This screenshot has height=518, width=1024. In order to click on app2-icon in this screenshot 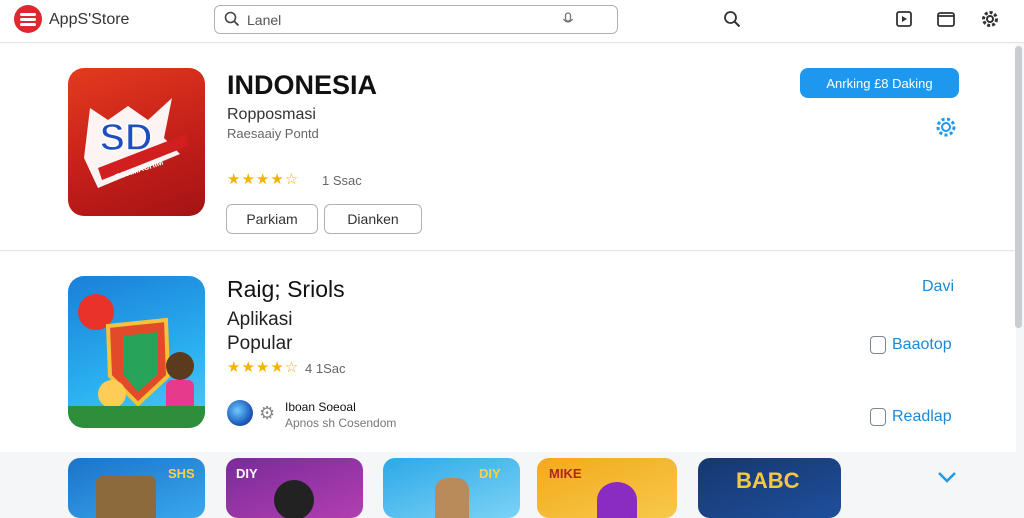, I will do `click(136, 352)`.